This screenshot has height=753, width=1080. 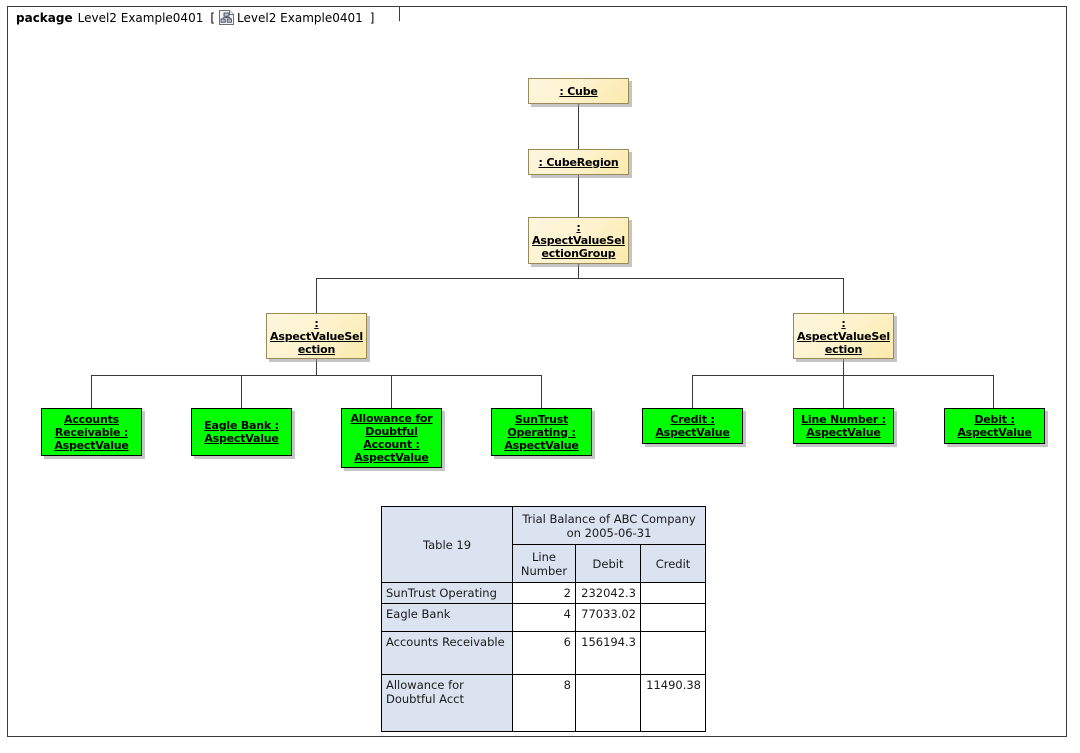 What do you see at coordinates (692, 419) in the screenshot?
I see `label-line: Credit :` at bounding box center [692, 419].